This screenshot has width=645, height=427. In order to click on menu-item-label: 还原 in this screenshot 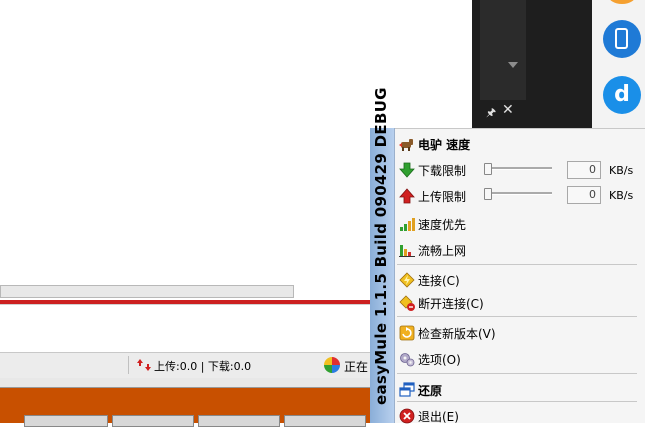, I will do `click(430, 391)`.